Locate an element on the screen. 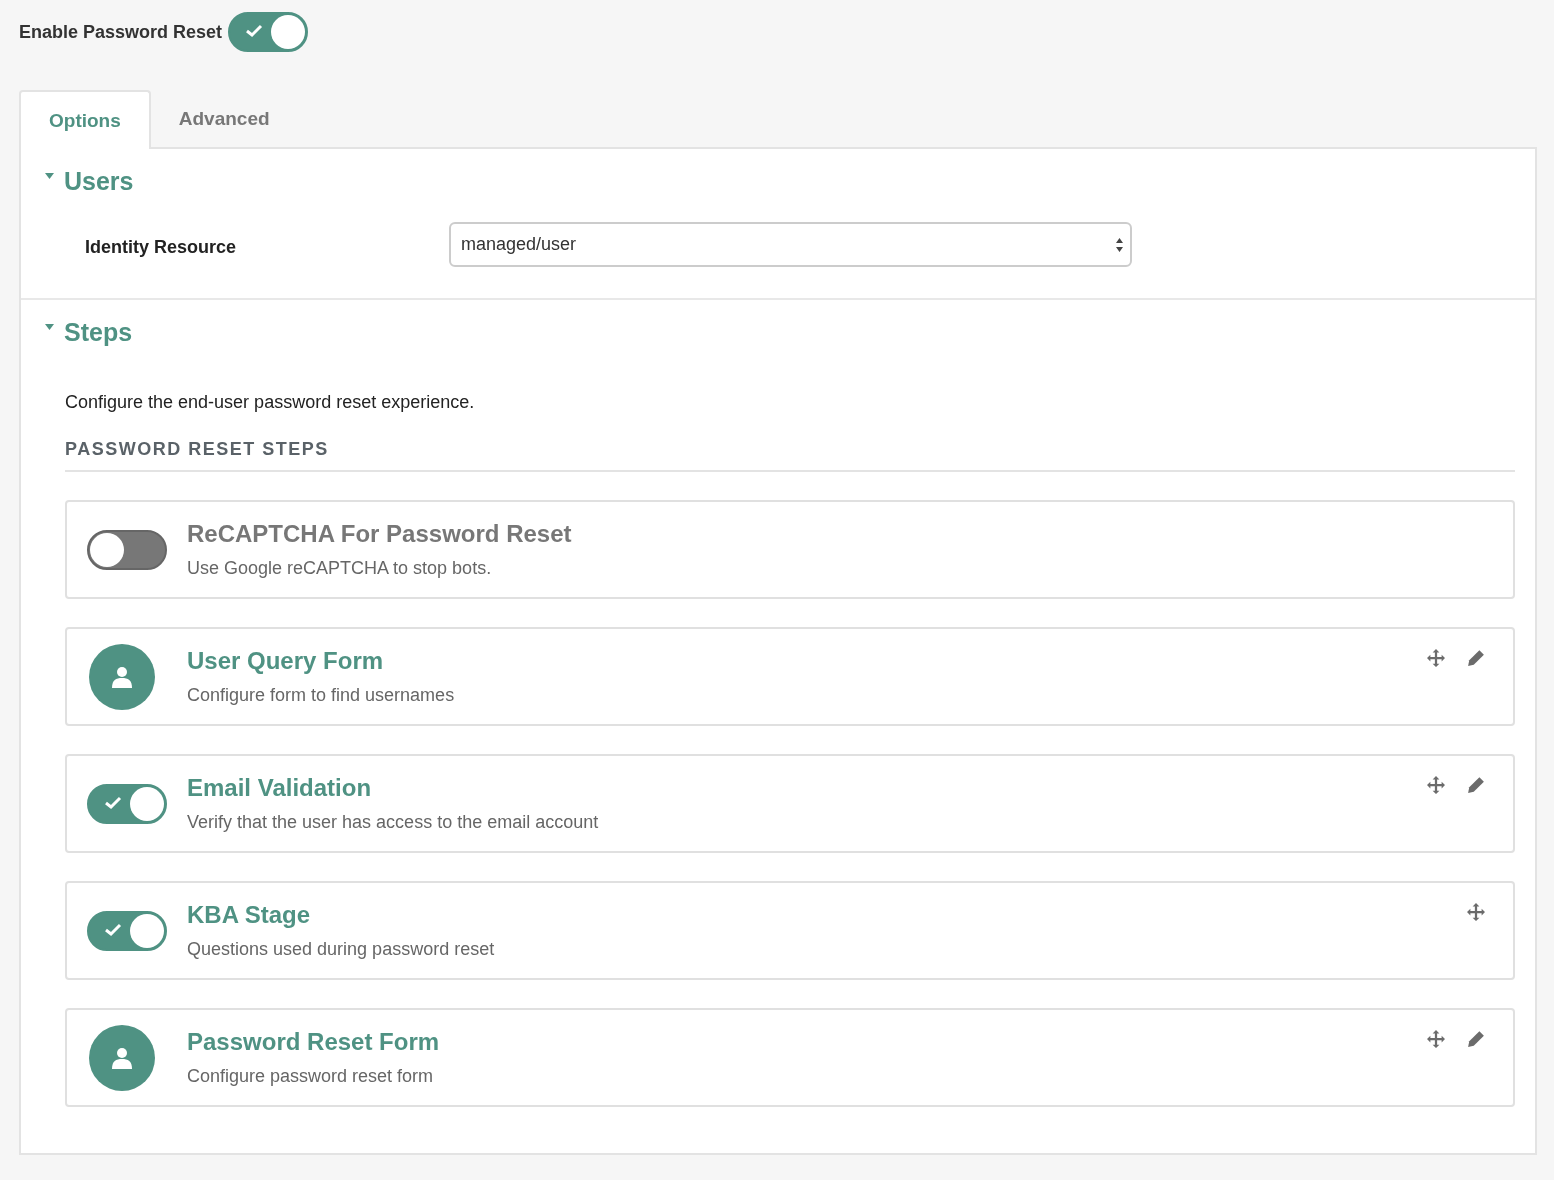 The width and height of the screenshot is (1554, 1180). step-title: Email Validation is located at coordinates (280, 788).